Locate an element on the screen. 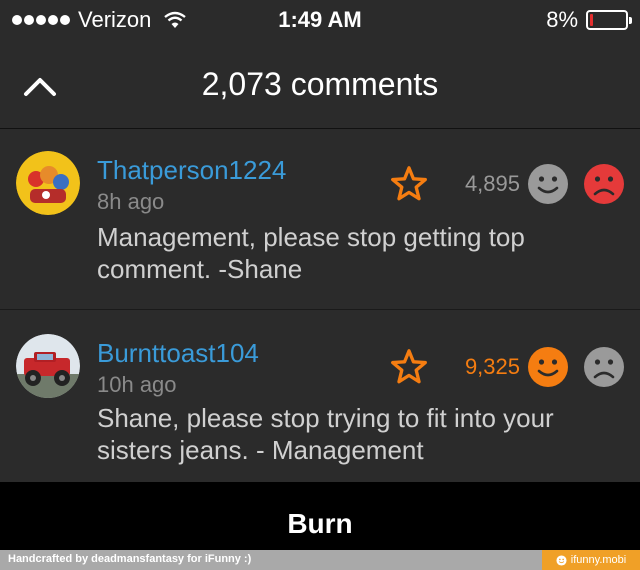  smile-count: 4,895 is located at coordinates (492, 183).